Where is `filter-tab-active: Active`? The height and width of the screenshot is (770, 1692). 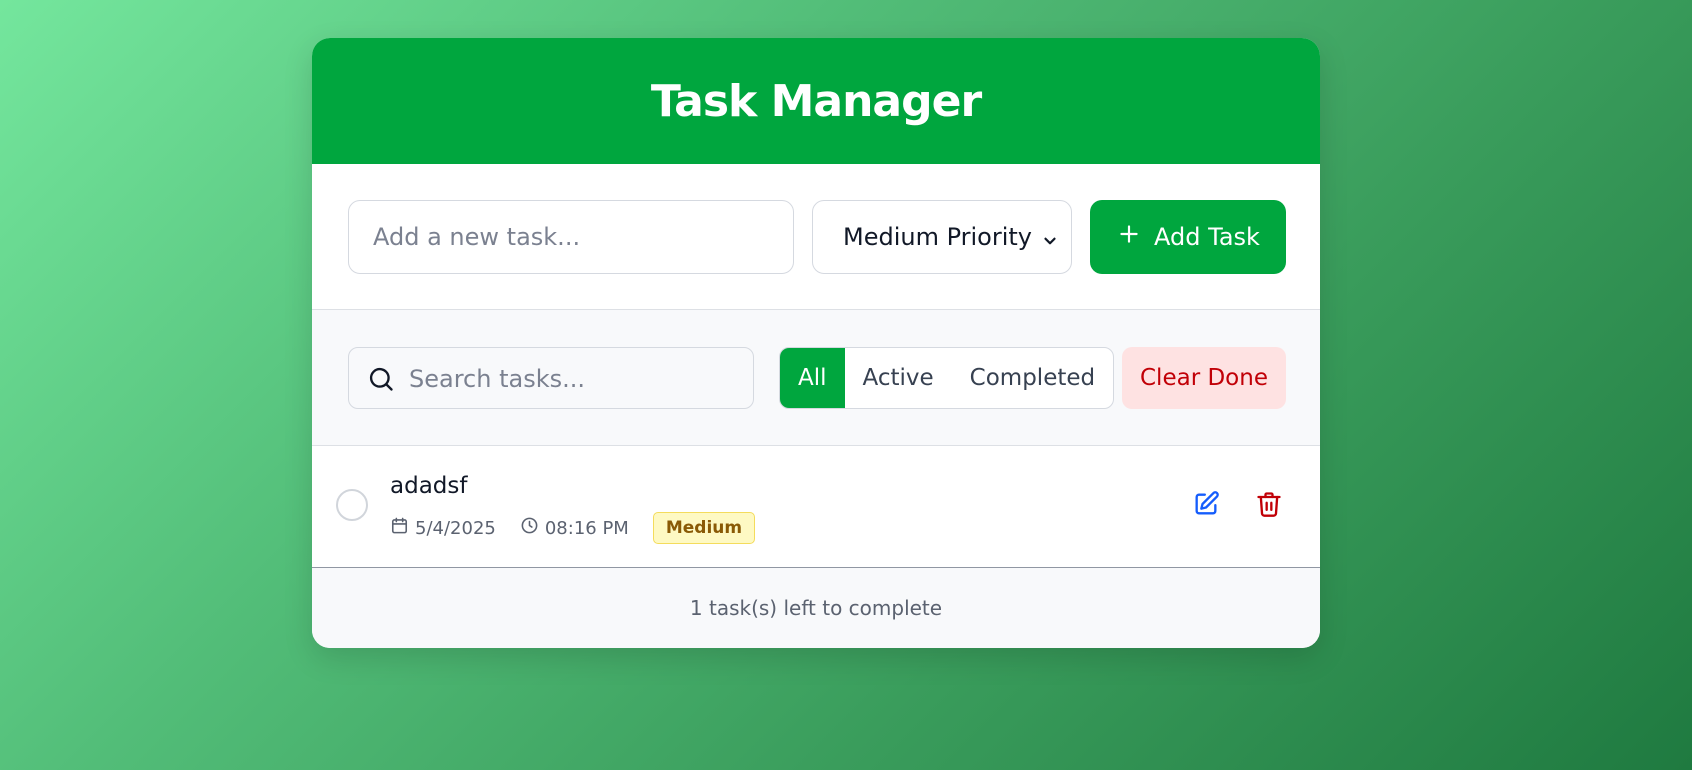 filter-tab-active: Active is located at coordinates (898, 378).